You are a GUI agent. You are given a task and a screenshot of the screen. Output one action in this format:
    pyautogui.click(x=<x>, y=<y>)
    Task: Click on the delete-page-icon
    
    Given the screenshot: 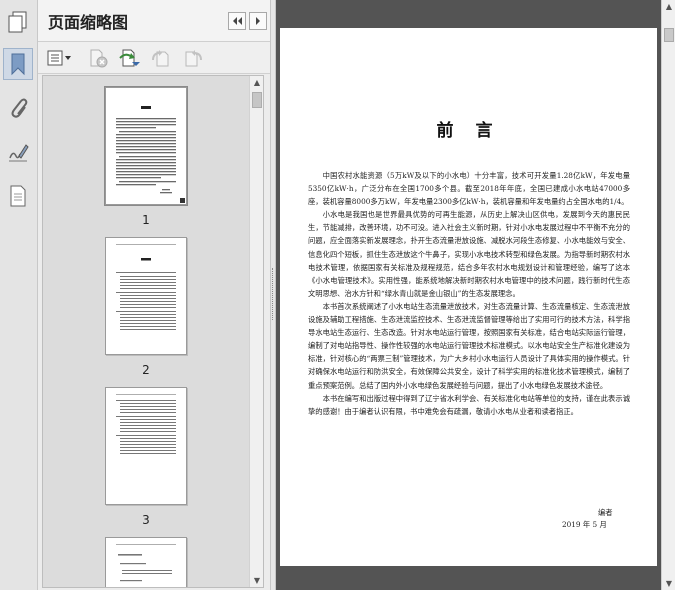 What is the action you would take?
    pyautogui.click(x=99, y=58)
    